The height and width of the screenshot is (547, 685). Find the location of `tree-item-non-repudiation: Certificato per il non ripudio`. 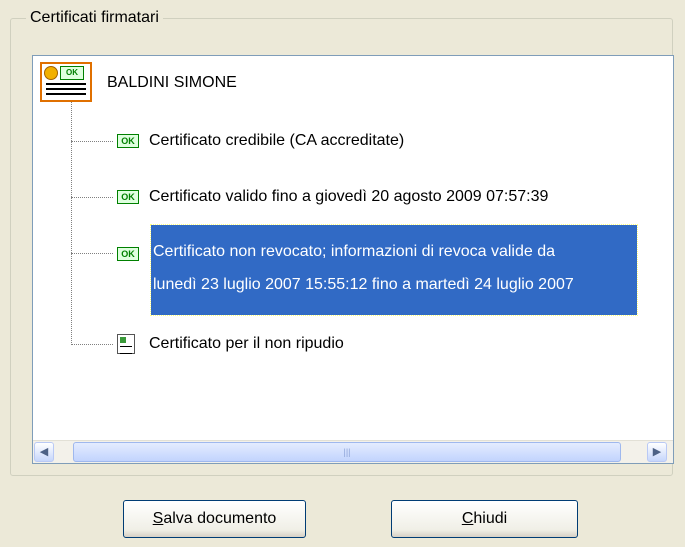

tree-item-non-repudiation: Certificato per il non ripudio is located at coordinates (229, 344).